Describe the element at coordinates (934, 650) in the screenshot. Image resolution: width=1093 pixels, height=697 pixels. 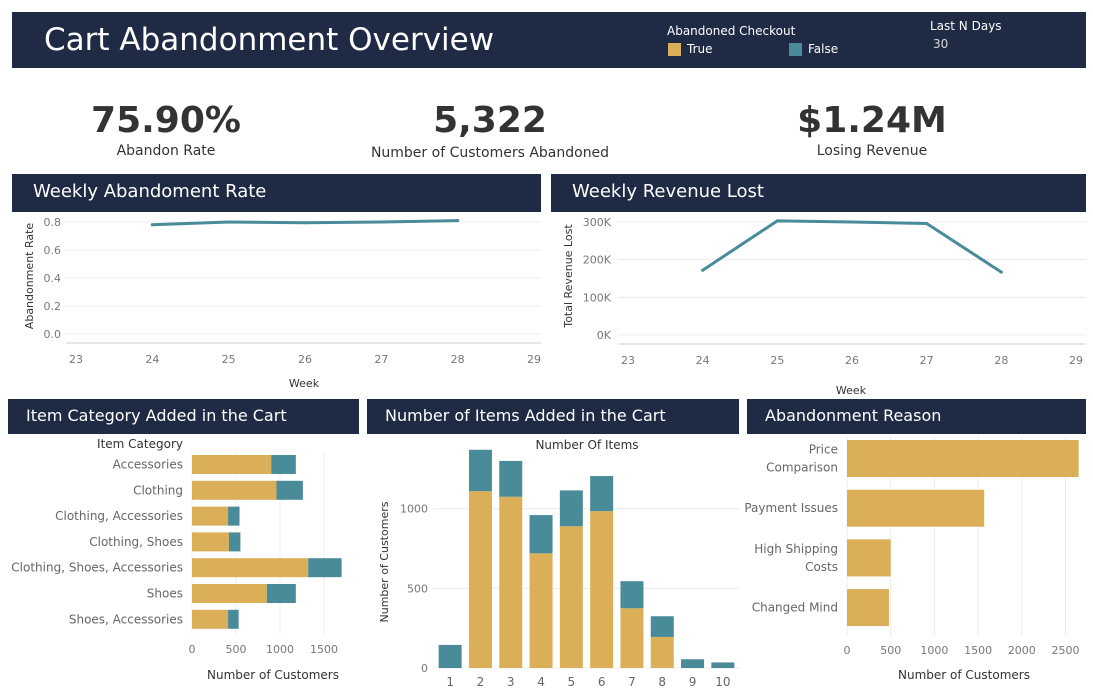
I see `reason-xtick: 1000` at that location.